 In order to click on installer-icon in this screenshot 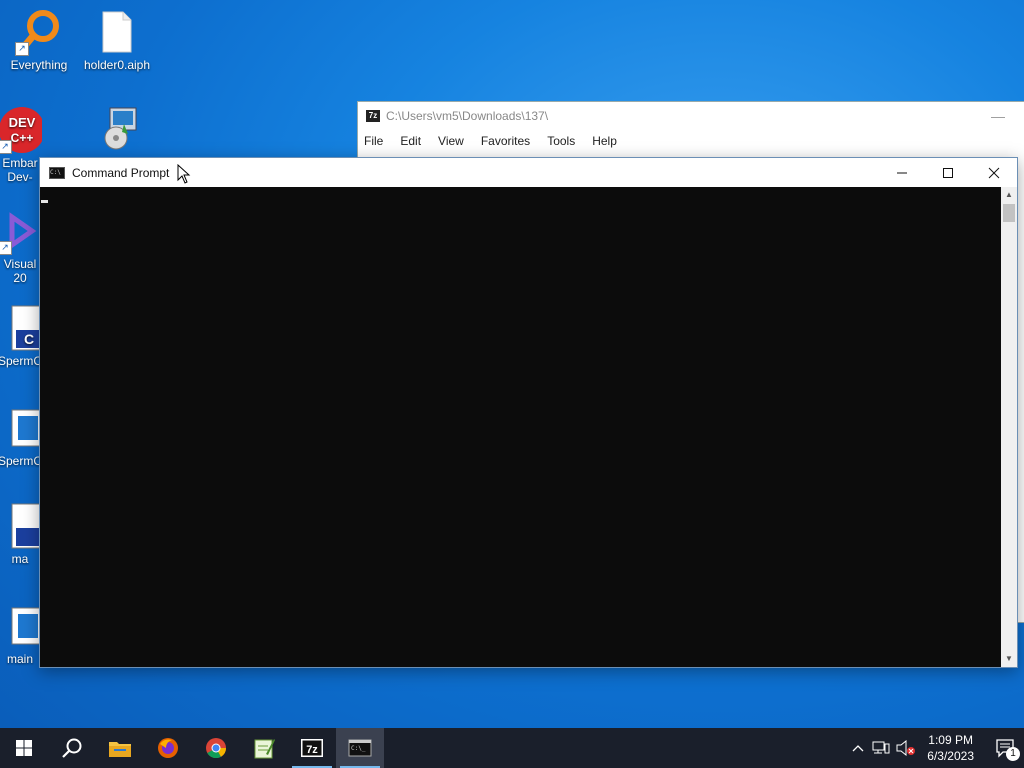, I will do `click(118, 128)`.